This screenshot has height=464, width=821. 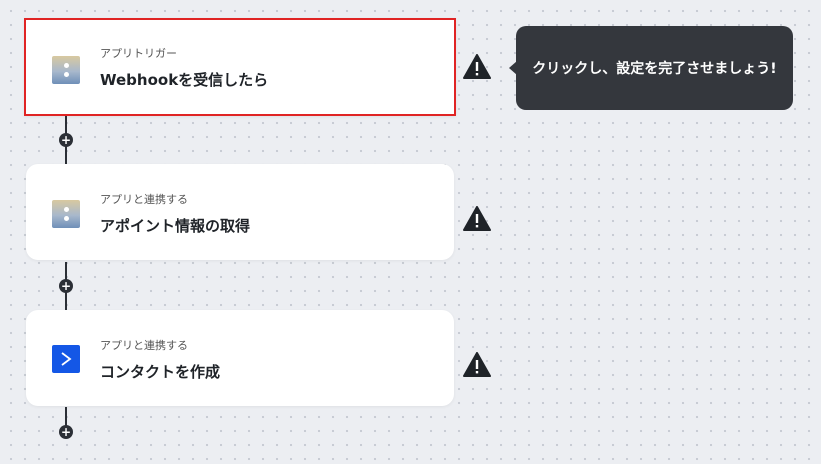 What do you see at coordinates (160, 372) in the screenshot?
I see `step-title: コンタクトを作成` at bounding box center [160, 372].